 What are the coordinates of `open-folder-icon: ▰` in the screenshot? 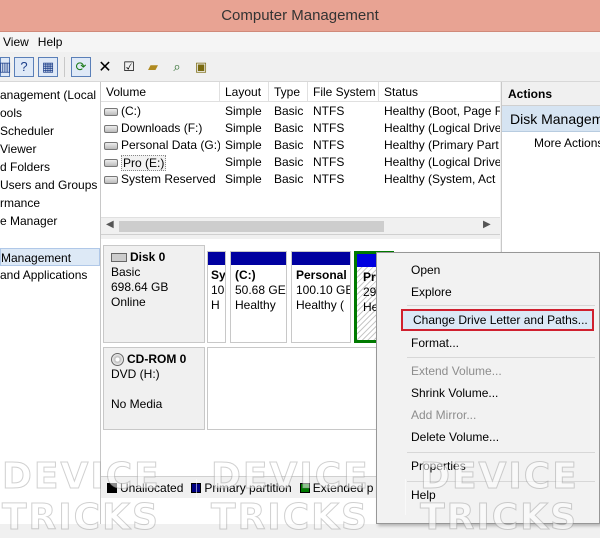 It's located at (153, 67).